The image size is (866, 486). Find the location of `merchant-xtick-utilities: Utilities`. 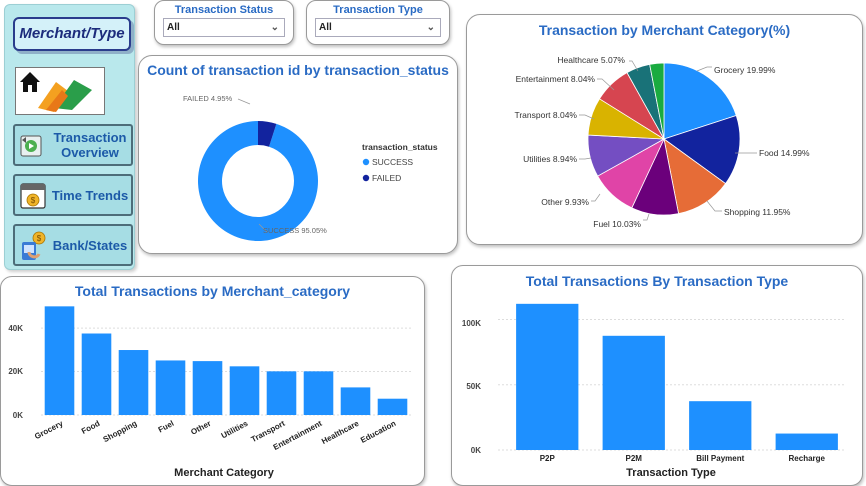

merchant-xtick-utilities: Utilities is located at coordinates (235, 430).